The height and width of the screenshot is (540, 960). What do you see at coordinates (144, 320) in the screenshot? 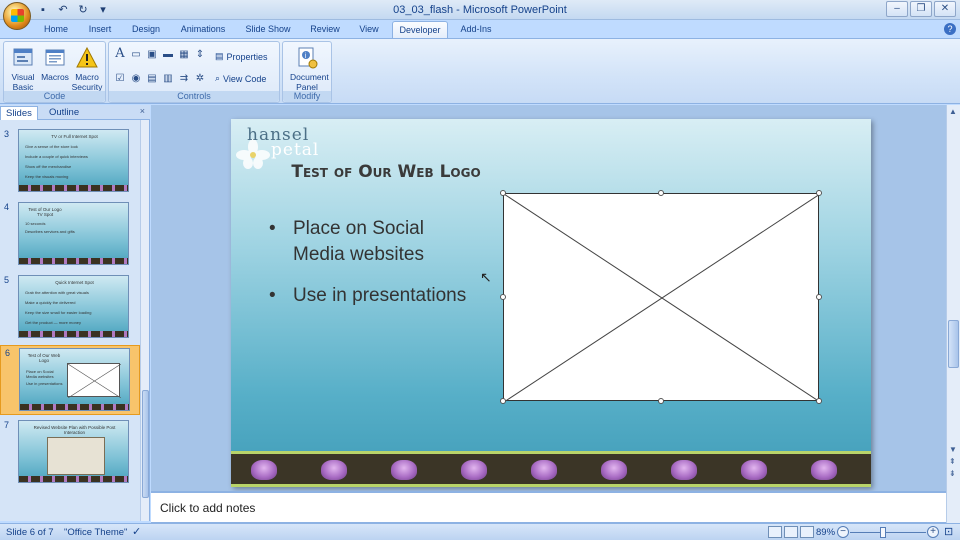
I see `thumbnails-scrollbar` at bounding box center [144, 320].